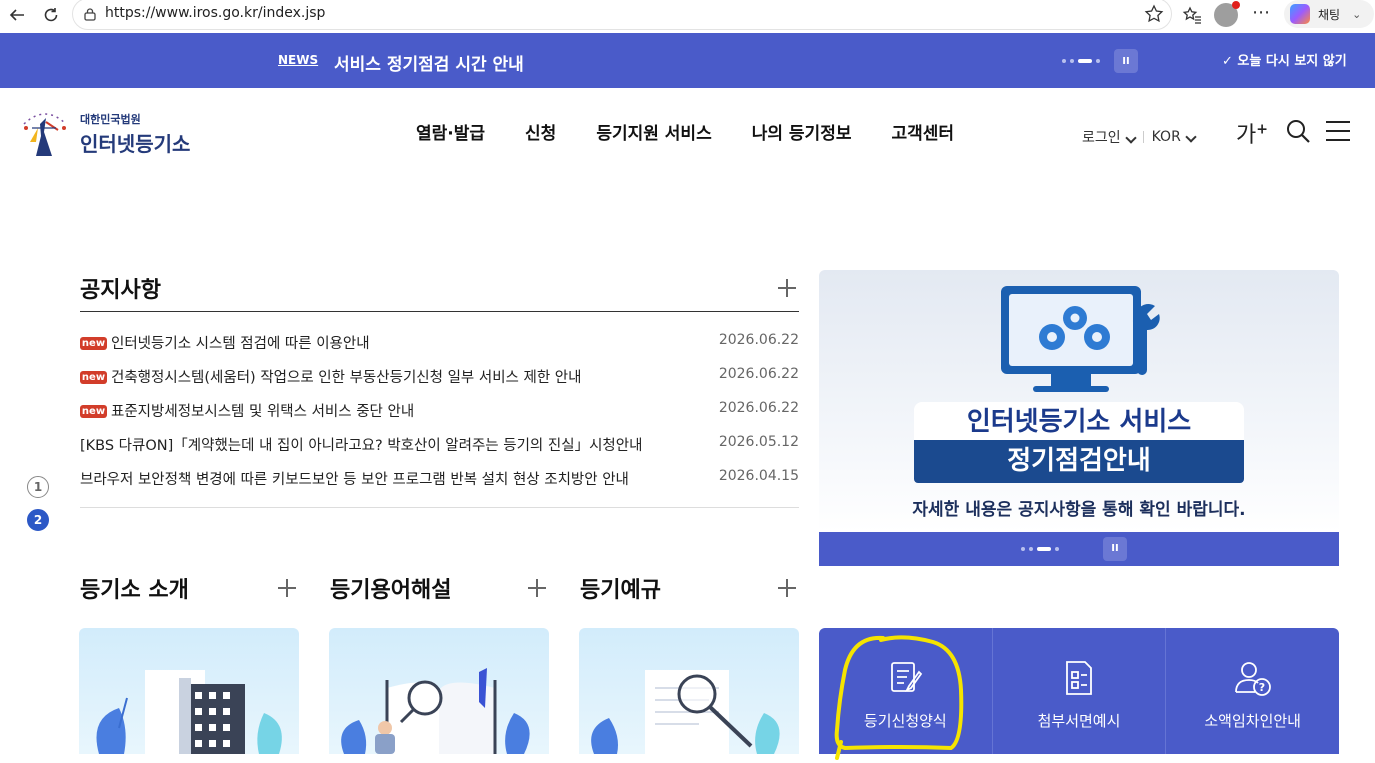  I want to click on language-label: KOR, so click(1166, 137).